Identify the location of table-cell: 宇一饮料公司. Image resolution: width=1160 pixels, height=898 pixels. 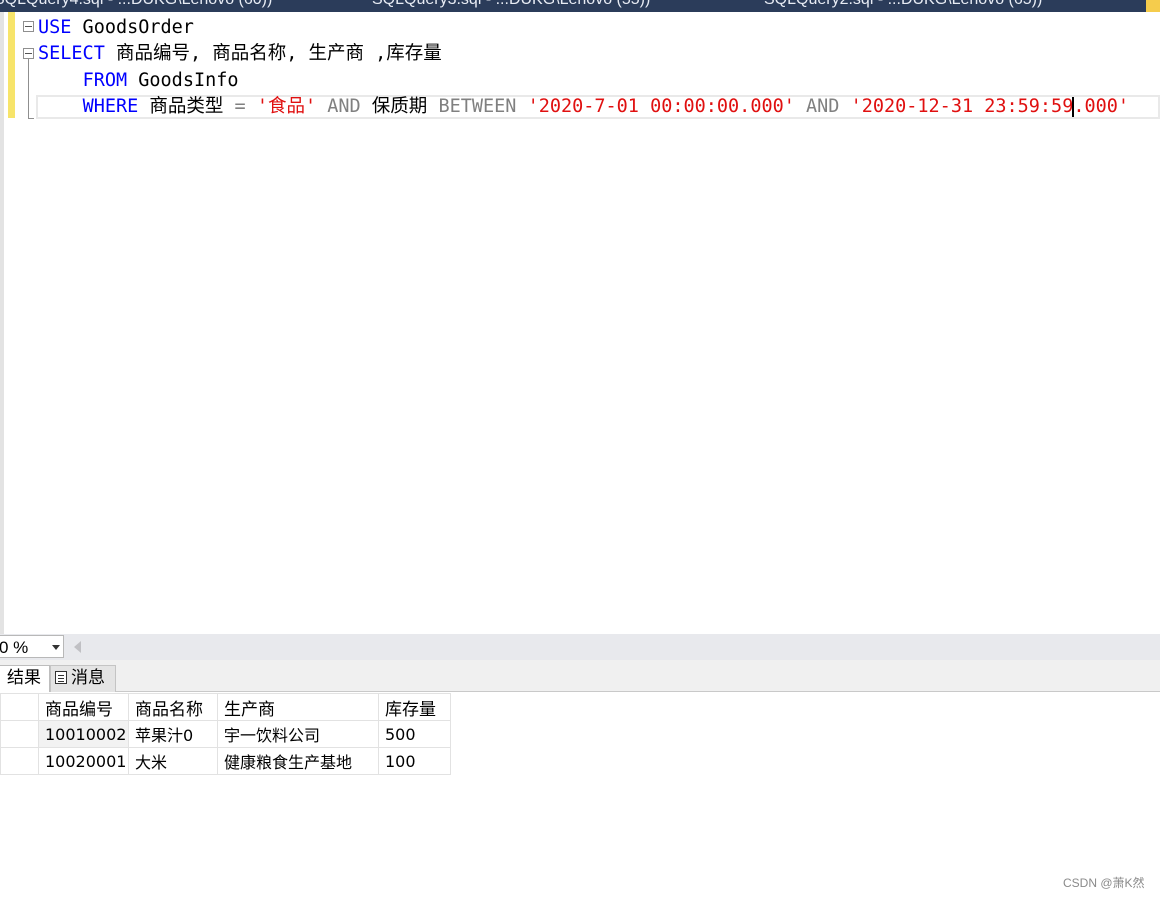
(298, 734).